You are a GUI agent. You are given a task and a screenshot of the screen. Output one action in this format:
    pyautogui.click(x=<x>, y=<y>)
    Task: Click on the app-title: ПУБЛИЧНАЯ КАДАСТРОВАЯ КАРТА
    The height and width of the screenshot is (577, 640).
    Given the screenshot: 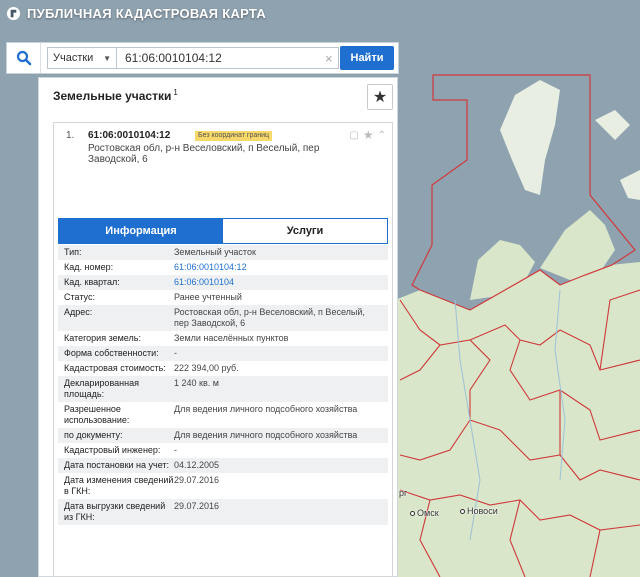 What is the action you would take?
    pyautogui.click(x=147, y=13)
    